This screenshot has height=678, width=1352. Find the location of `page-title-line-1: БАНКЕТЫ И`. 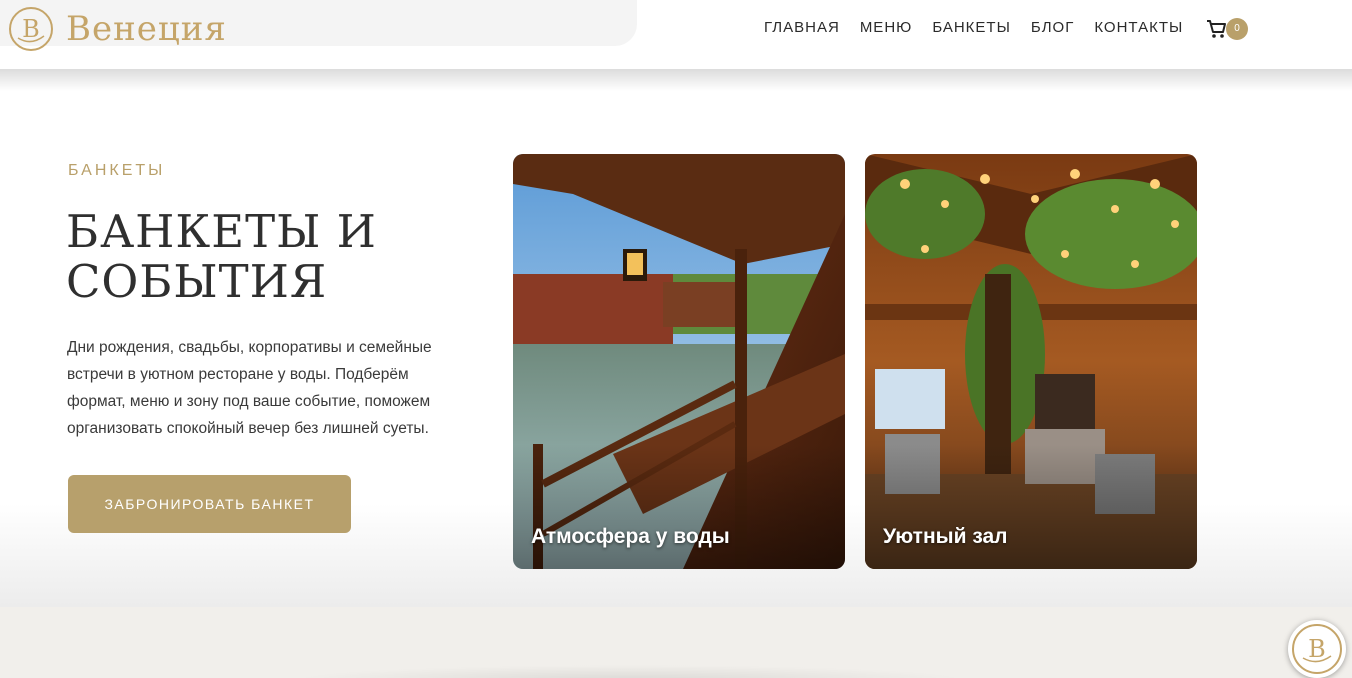

page-title-line-1: БАНКЕТЫ И is located at coordinates (221, 231).